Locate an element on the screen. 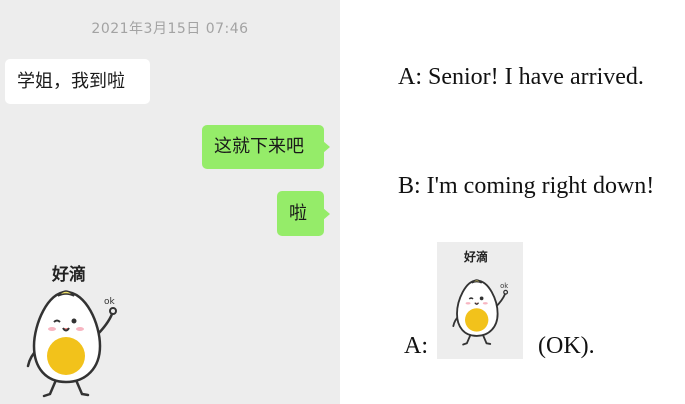 This screenshot has width=685, height=404. translation-line-b: B: I'm coming right down! is located at coordinates (526, 186).